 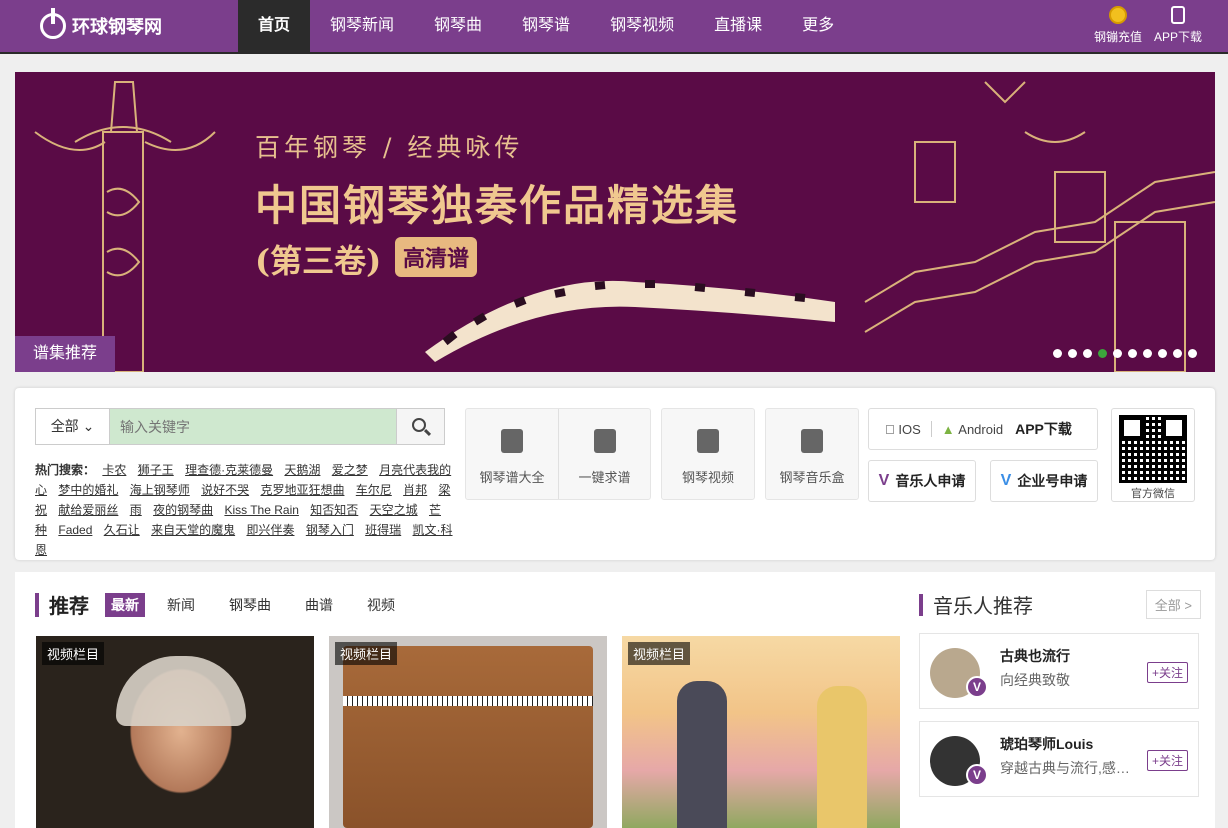 What do you see at coordinates (383, 530) in the screenshot?
I see `hot-search-link: 班得瑞` at bounding box center [383, 530].